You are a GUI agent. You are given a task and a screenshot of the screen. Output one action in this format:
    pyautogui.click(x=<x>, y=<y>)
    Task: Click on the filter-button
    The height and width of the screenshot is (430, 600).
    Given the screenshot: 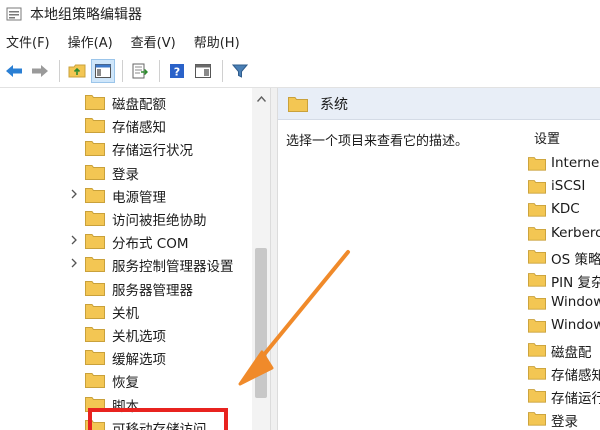 What is the action you would take?
    pyautogui.click(x=240, y=71)
    